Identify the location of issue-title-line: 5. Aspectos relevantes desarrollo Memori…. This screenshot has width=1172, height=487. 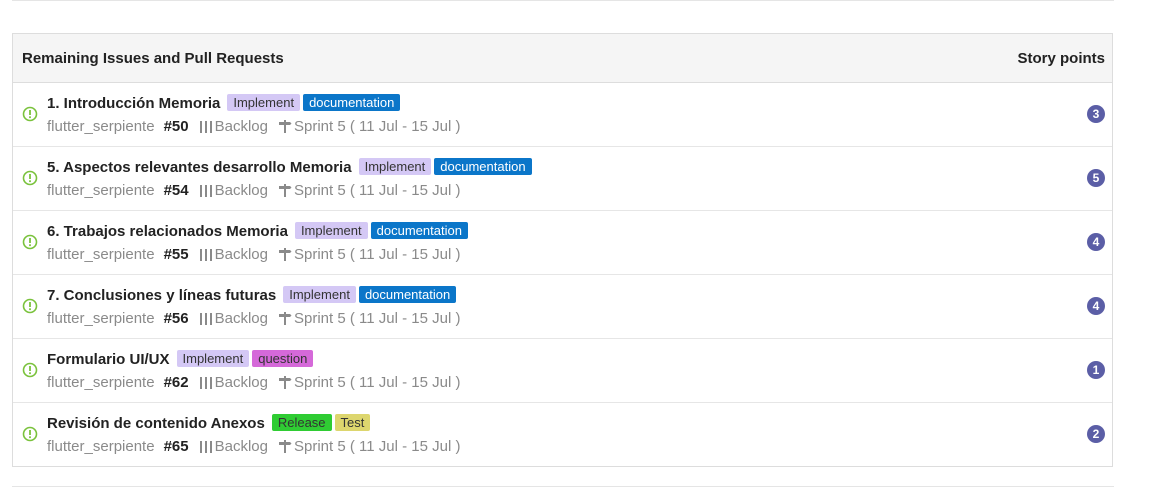
(291, 167).